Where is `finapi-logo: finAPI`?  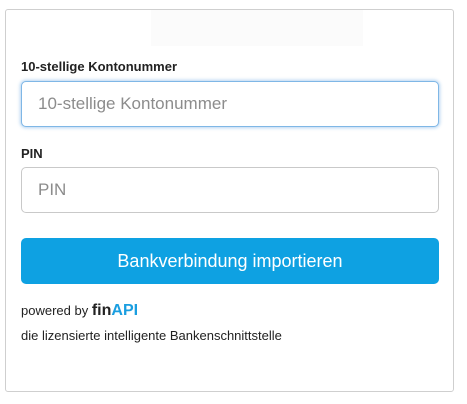
finapi-logo: finAPI is located at coordinates (115, 310).